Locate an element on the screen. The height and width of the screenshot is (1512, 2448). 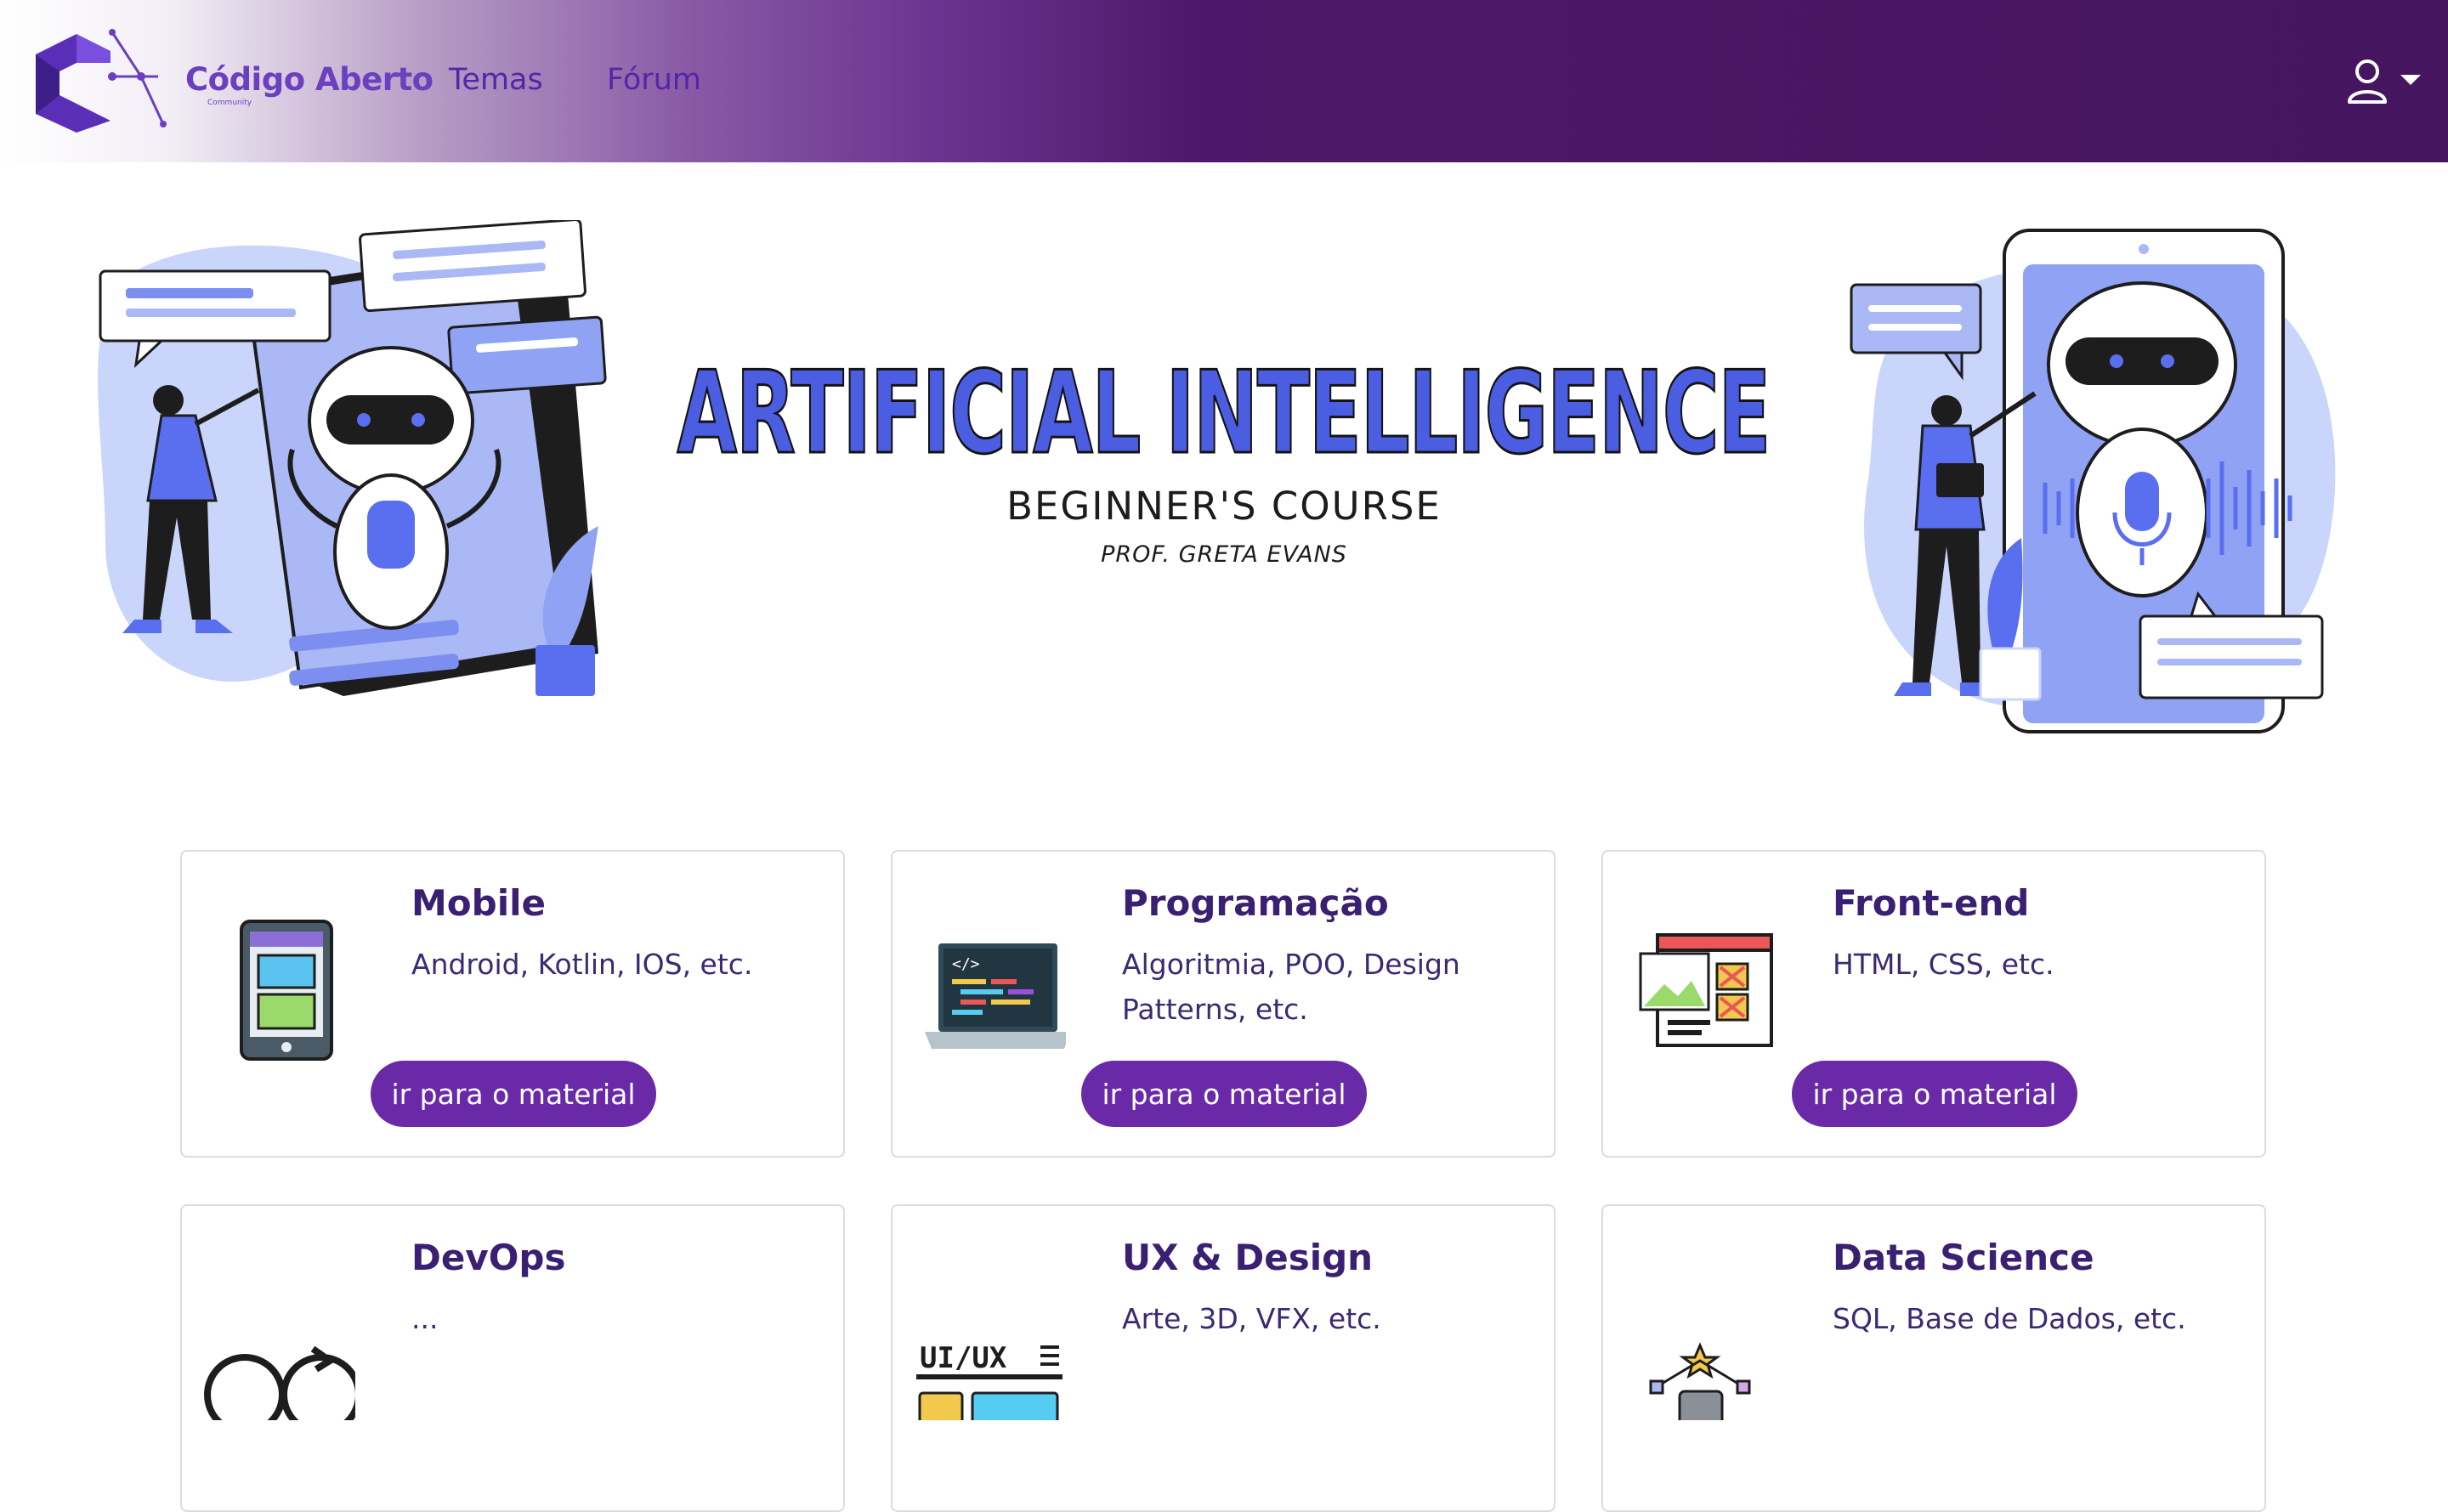
devops-icon is located at coordinates (279, 1382).